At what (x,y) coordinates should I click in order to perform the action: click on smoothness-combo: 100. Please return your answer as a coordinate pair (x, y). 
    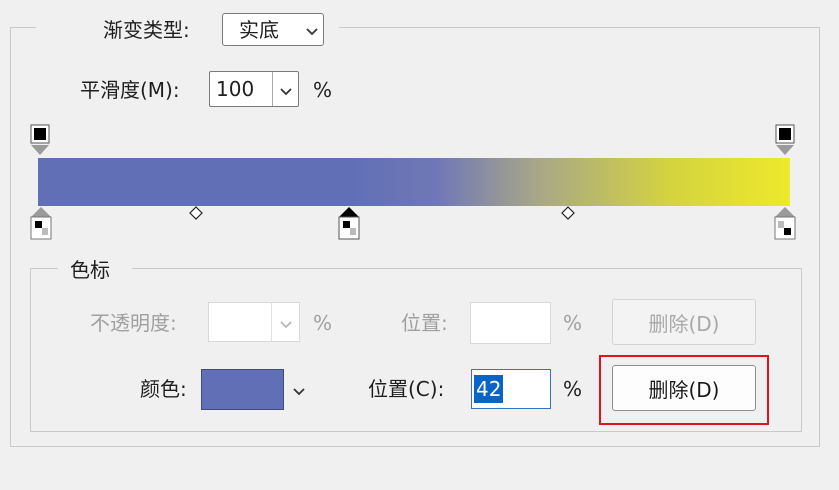
    Looking at the image, I should click on (254, 89).